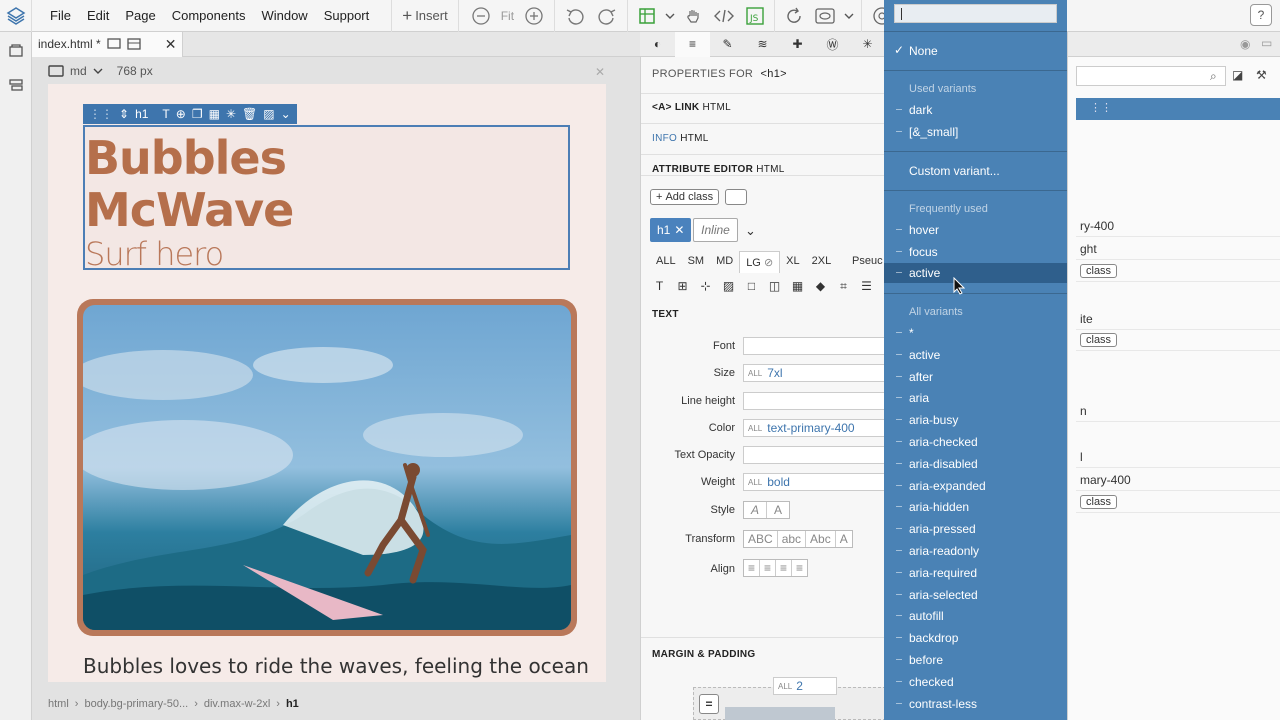 This screenshot has width=1280, height=720. What do you see at coordinates (821, 539) in the screenshot?
I see `capitalize-button: Abc` at bounding box center [821, 539].